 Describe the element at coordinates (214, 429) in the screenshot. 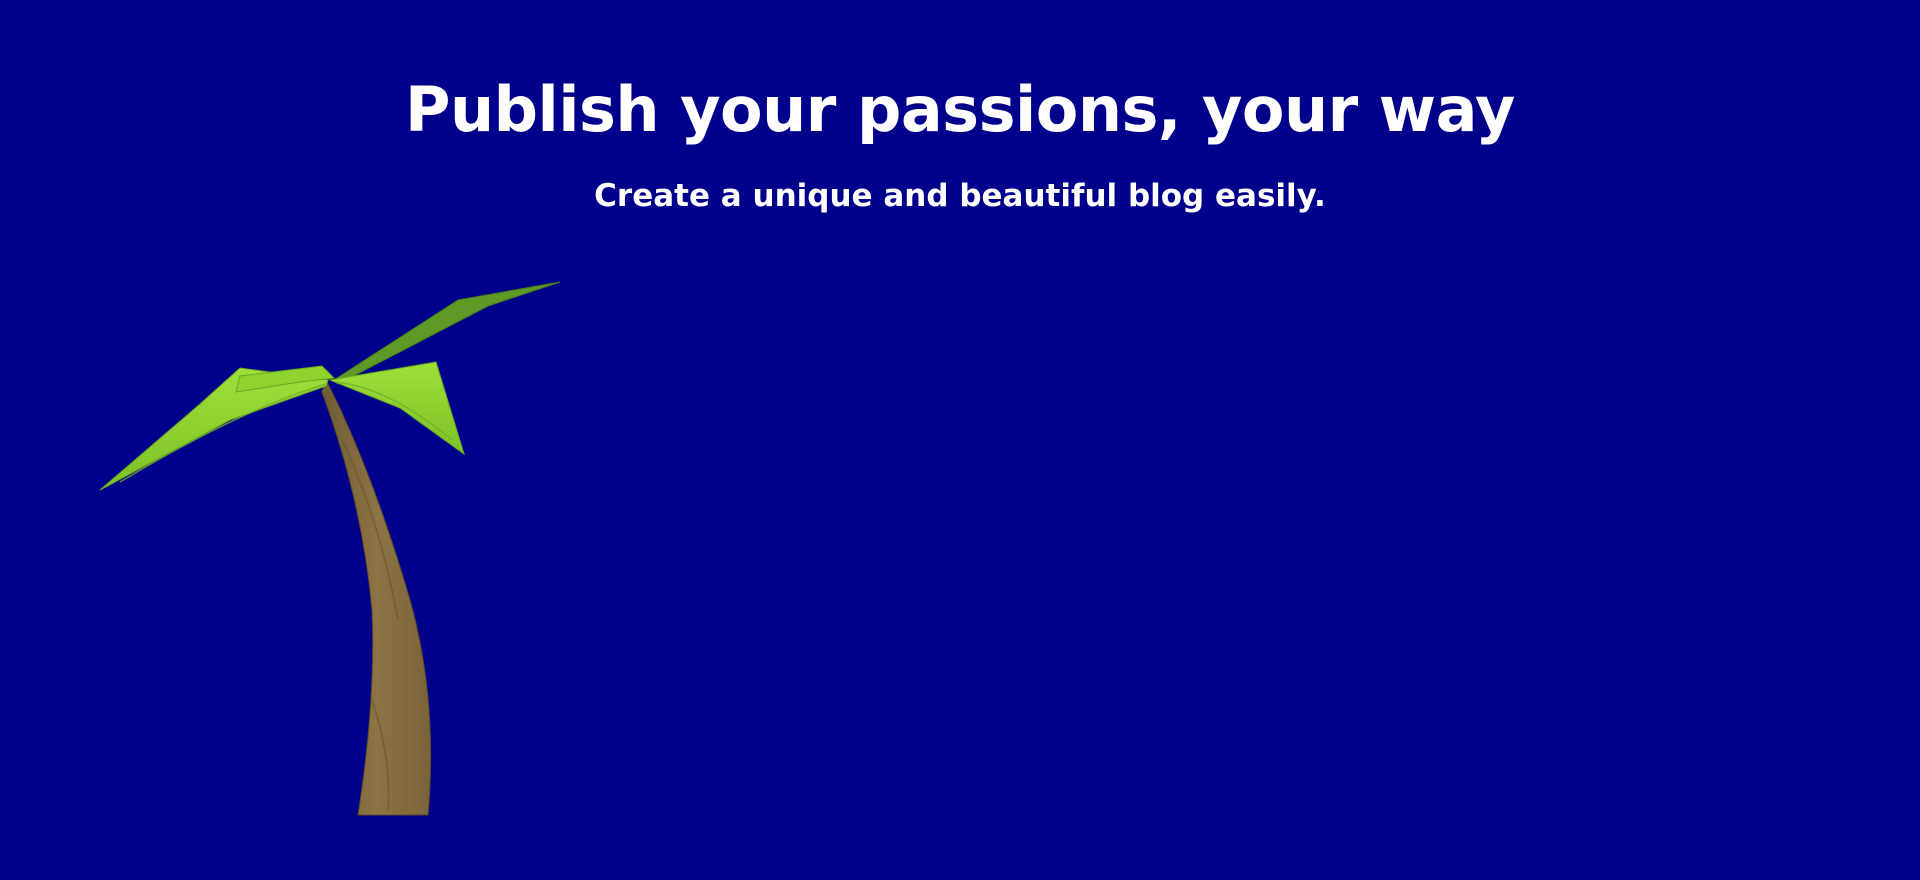

I see `palm-leaf-left` at that location.